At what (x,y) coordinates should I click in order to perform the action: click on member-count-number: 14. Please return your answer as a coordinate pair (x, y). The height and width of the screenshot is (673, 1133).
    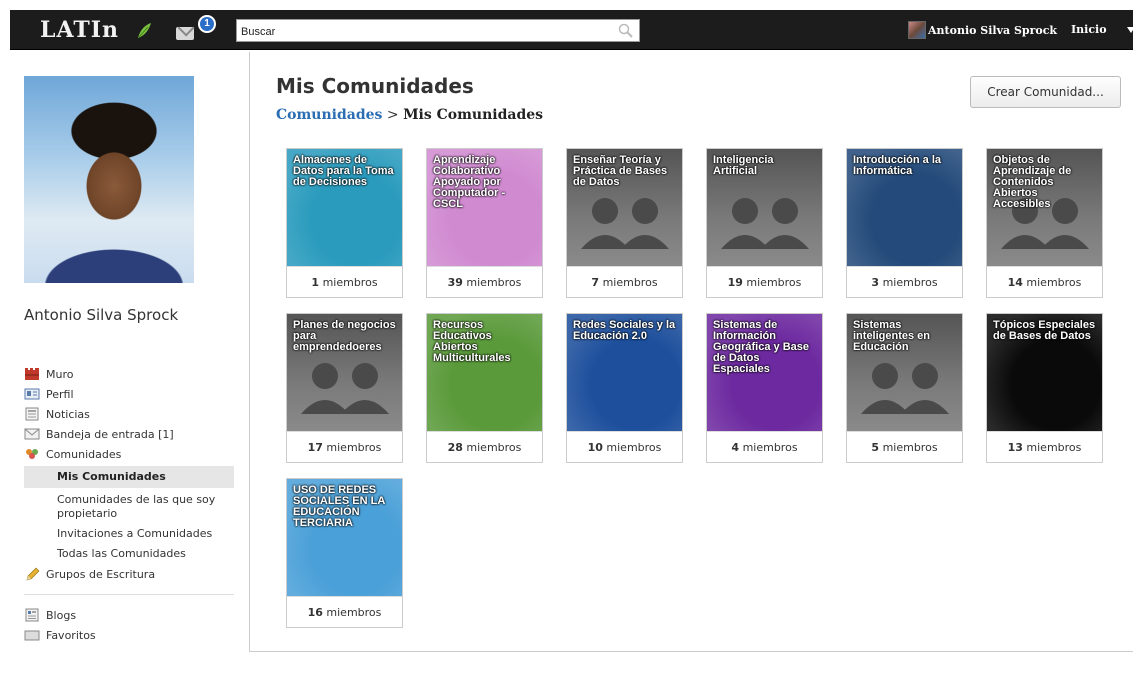
    Looking at the image, I should click on (1015, 282).